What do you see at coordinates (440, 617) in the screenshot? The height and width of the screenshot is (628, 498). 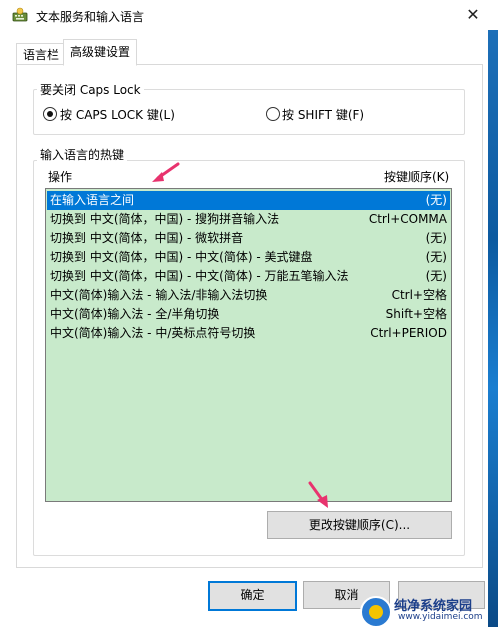 I see `watermark-url: www.yidaimei.com` at bounding box center [440, 617].